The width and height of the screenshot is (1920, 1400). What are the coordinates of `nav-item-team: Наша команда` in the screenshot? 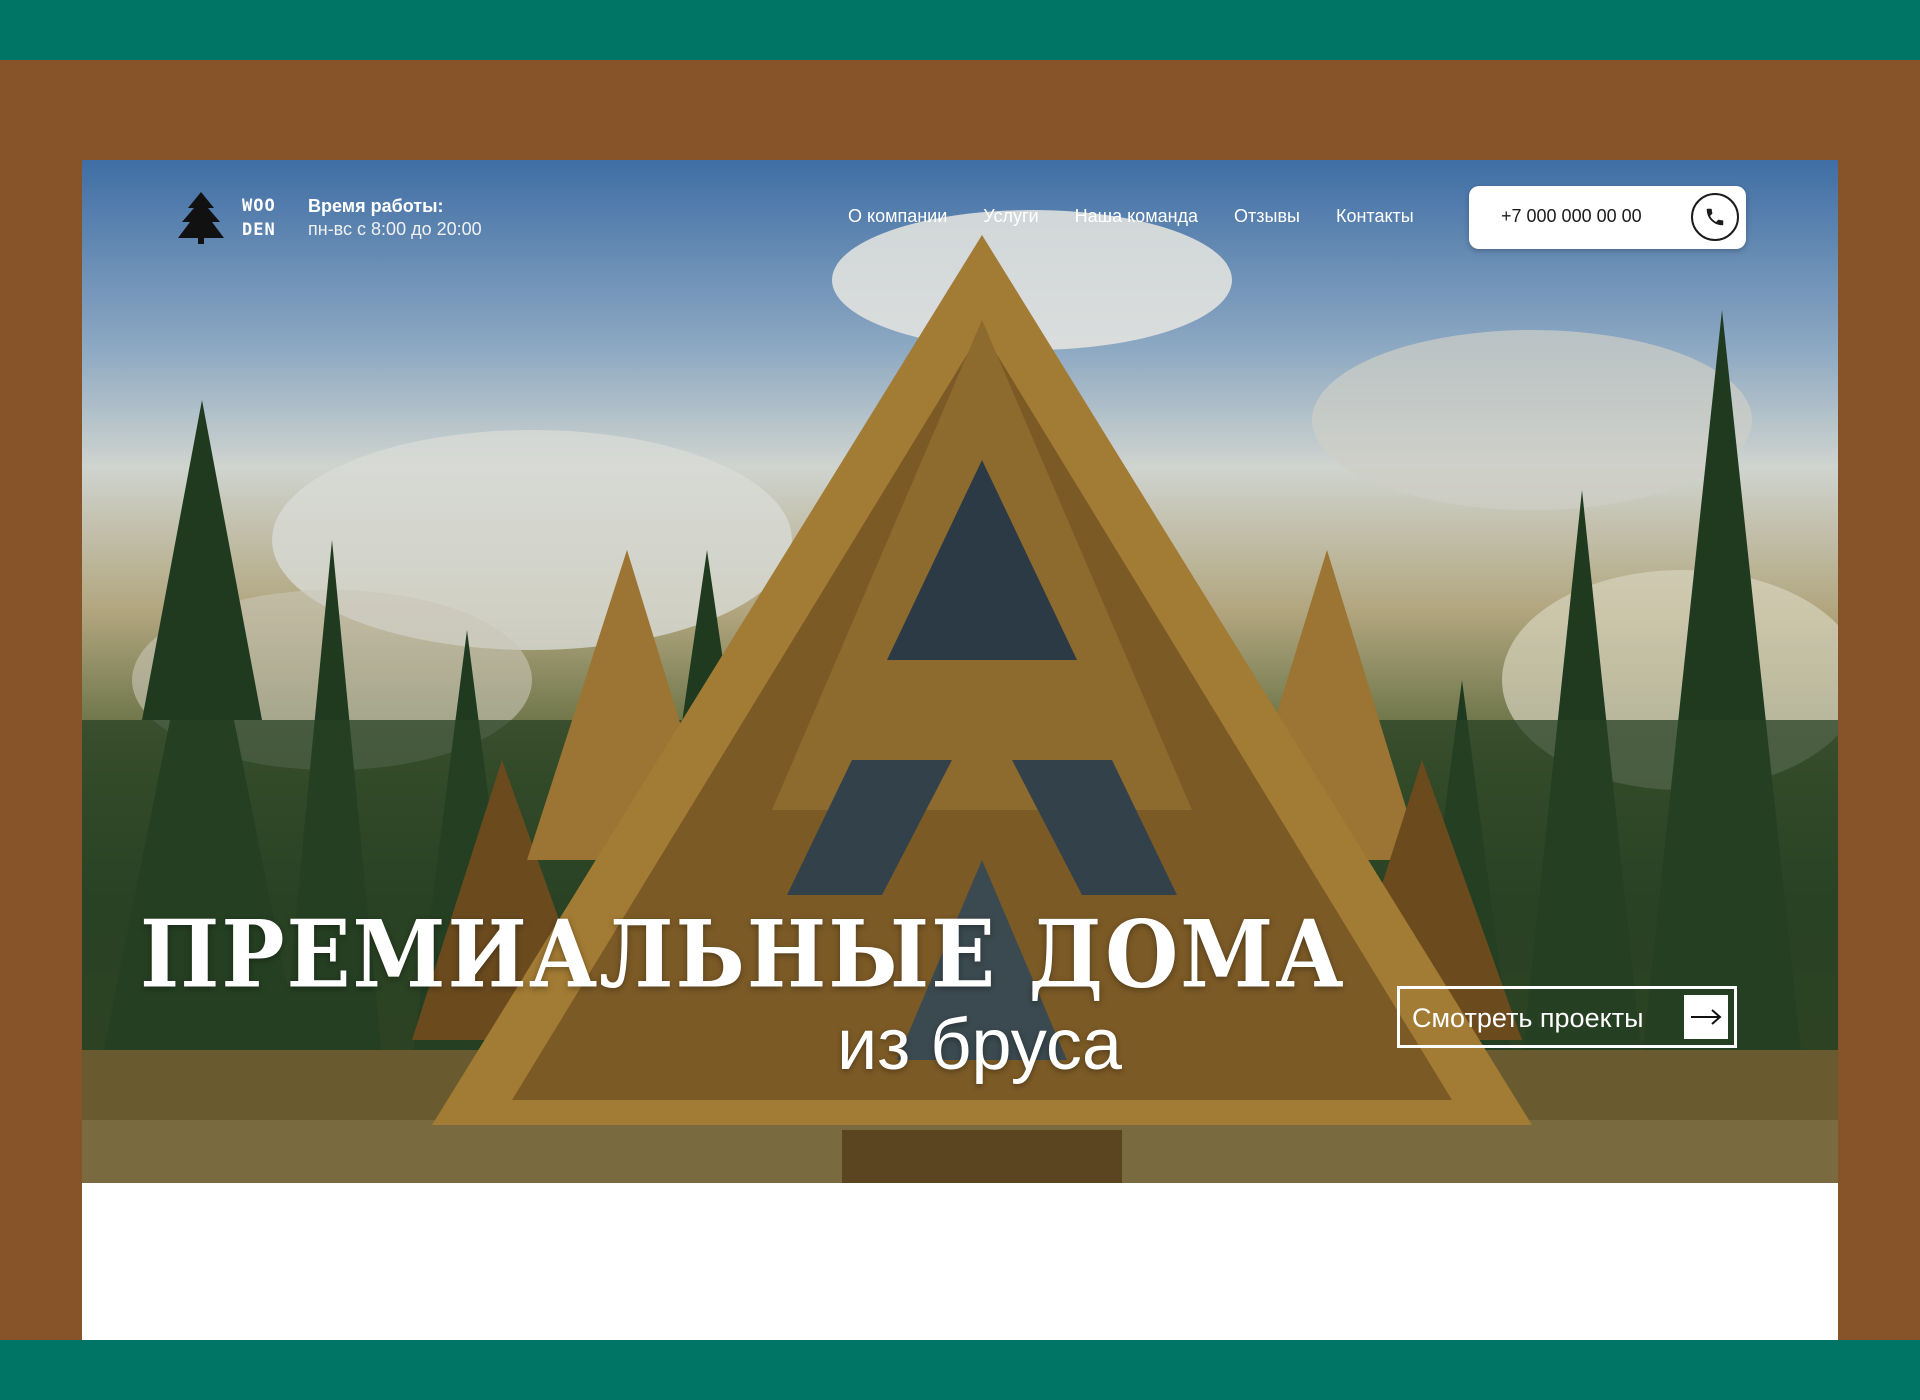 It's located at (1136, 216).